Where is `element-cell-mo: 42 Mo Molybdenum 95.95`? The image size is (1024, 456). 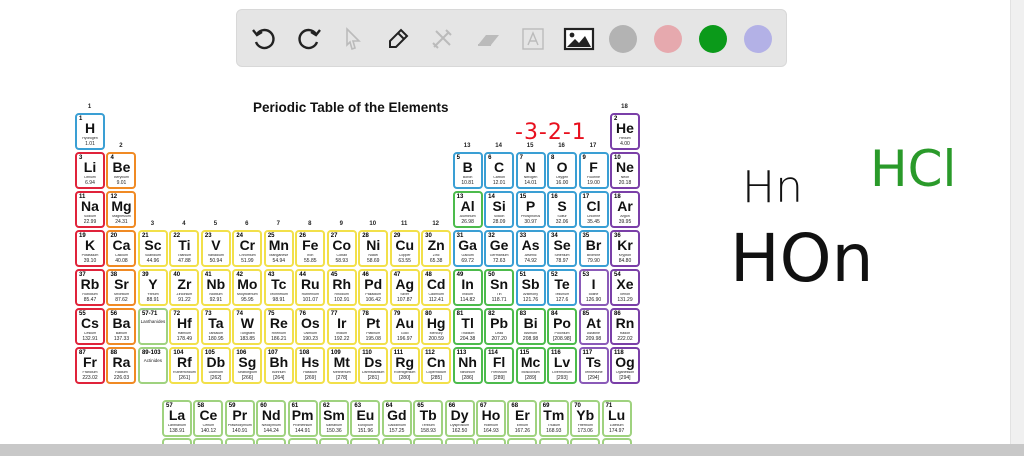
element-cell-mo: 42 Mo Molybdenum 95.95 is located at coordinates (247, 287).